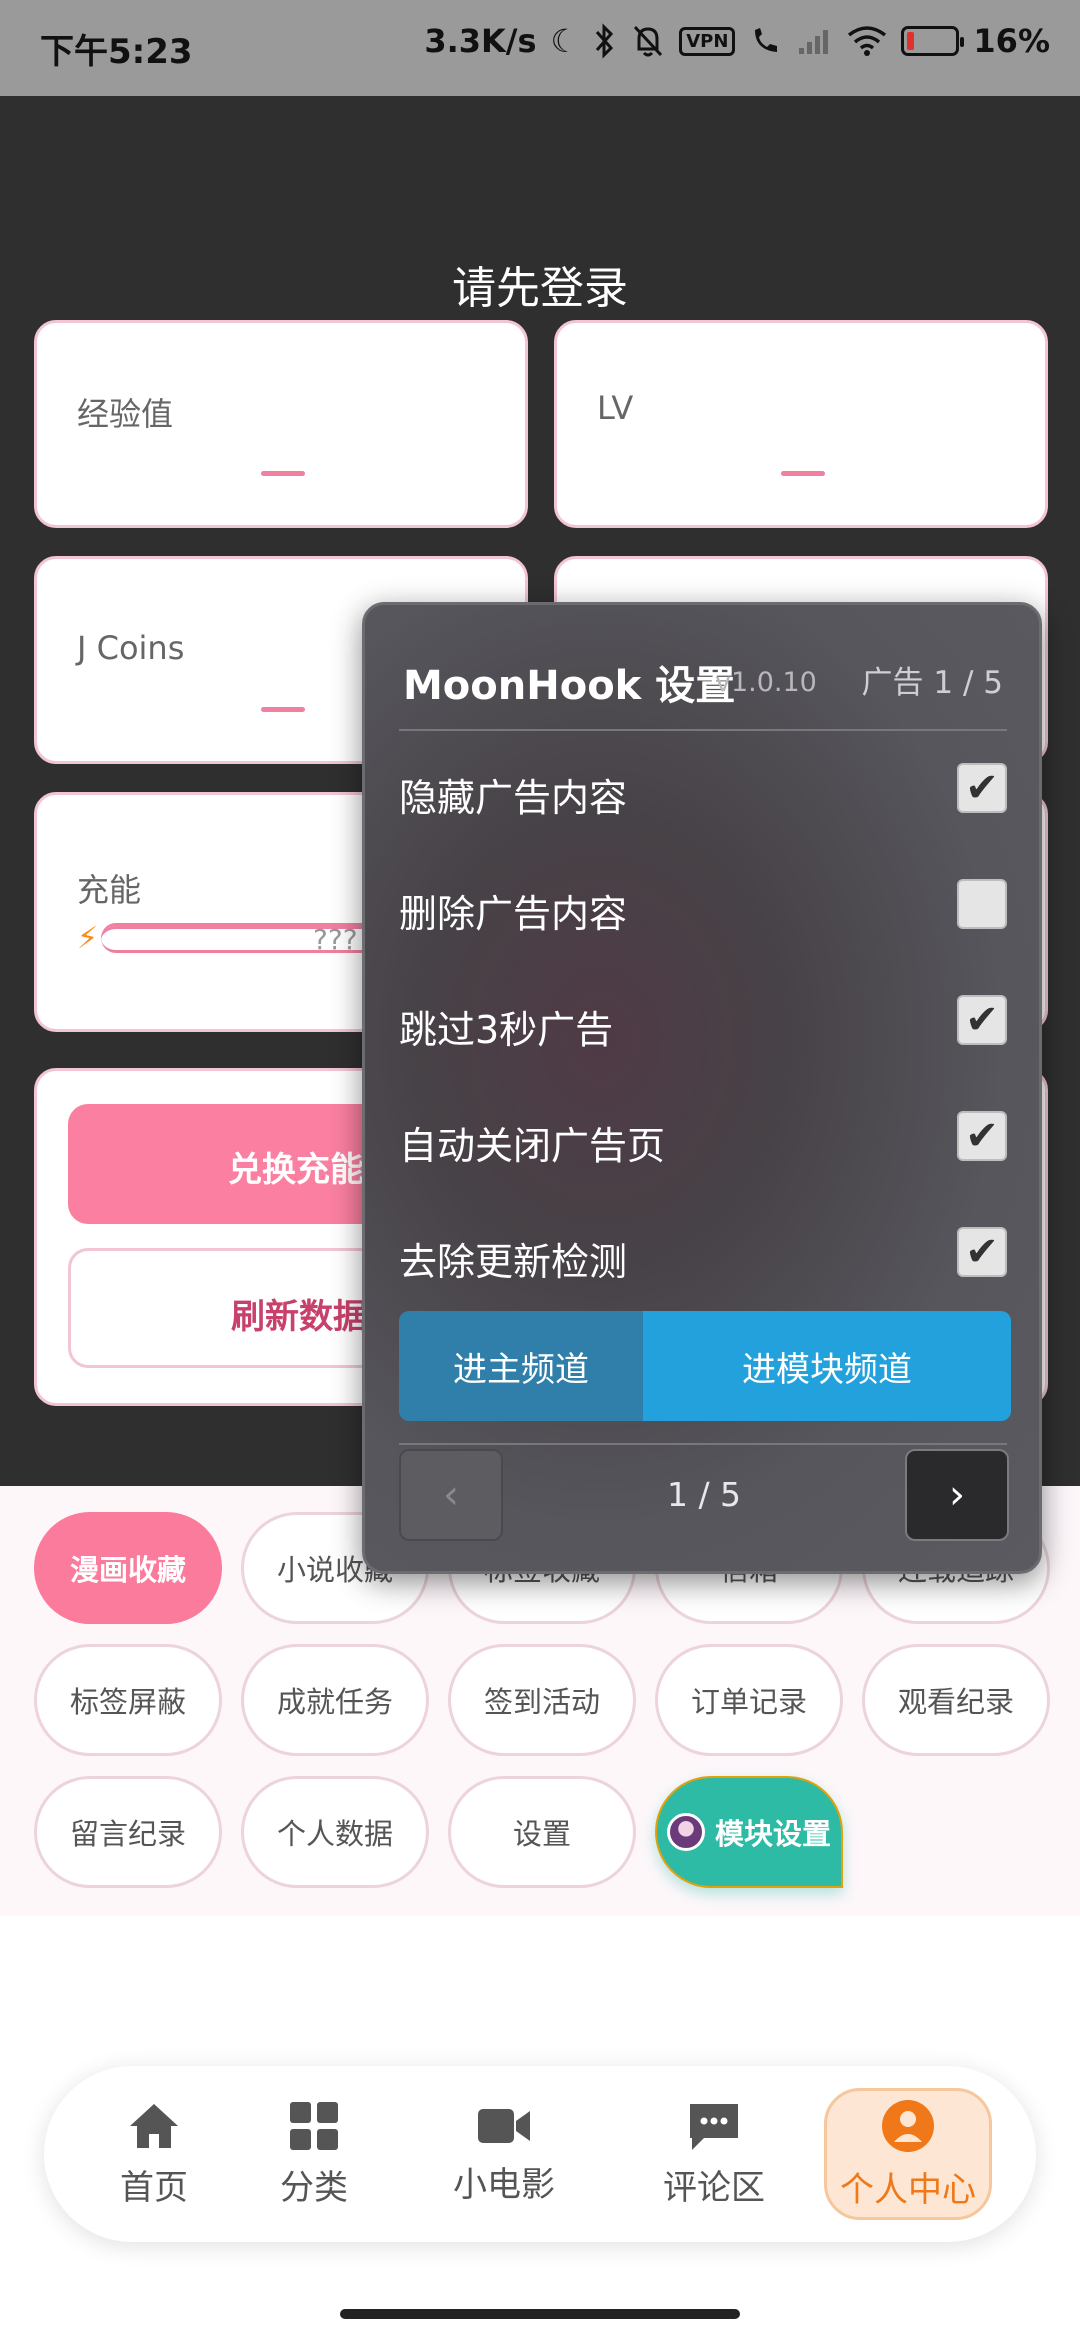 Image resolution: width=1080 pixels, height=2340 pixels. Describe the element at coordinates (506, 1030) in the screenshot. I see `option-skip-3s-ad-label: 跳过3秒广告` at that location.